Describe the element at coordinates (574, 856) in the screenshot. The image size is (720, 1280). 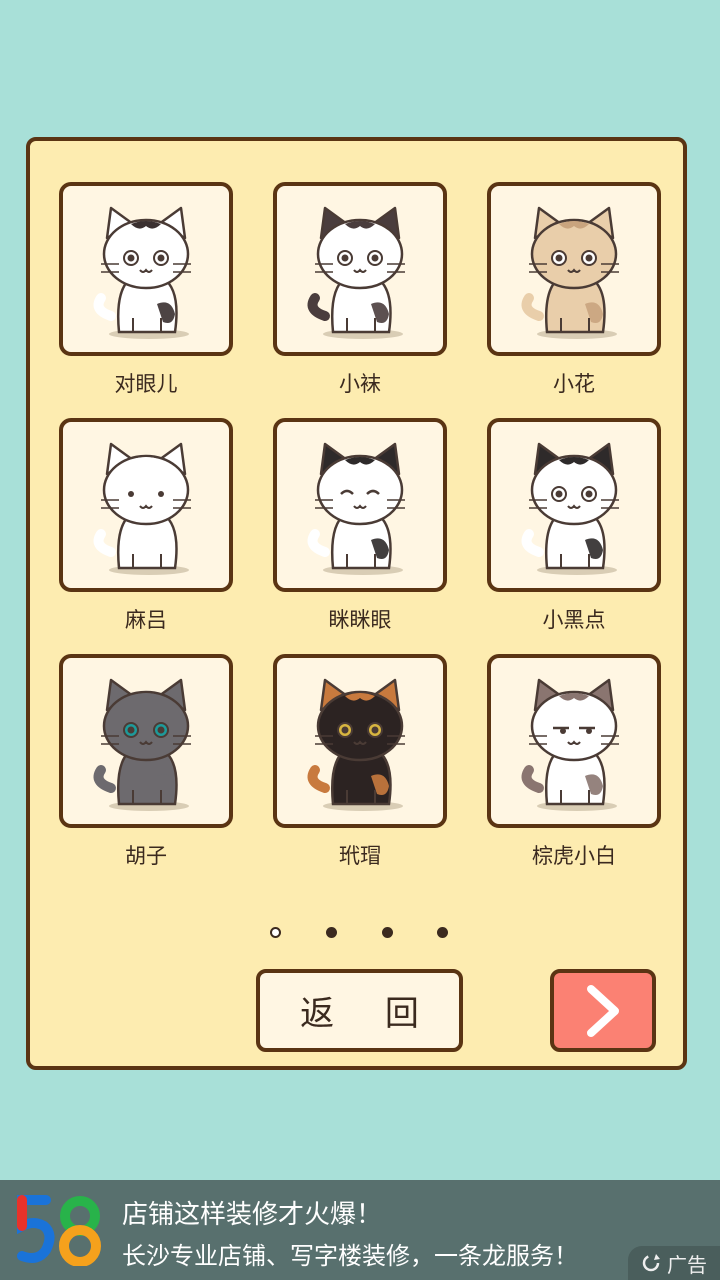
I see `cat-name-label: 棕虎小白` at that location.